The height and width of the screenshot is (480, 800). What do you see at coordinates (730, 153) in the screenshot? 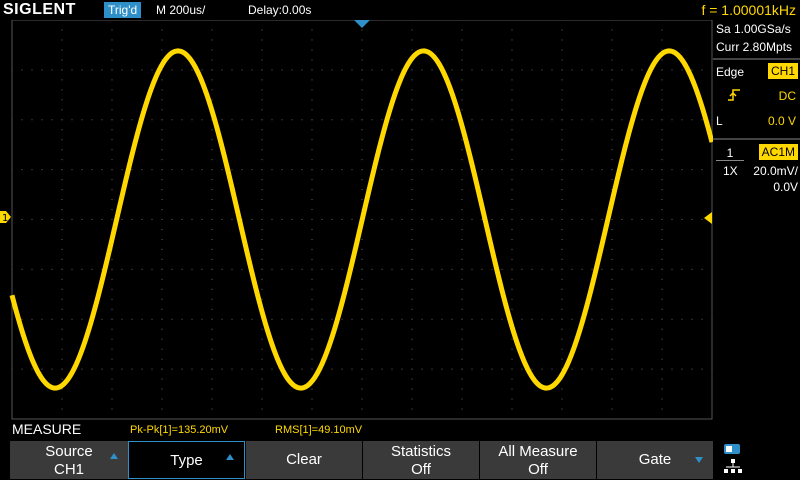
I see `channel1-number: 1` at bounding box center [730, 153].